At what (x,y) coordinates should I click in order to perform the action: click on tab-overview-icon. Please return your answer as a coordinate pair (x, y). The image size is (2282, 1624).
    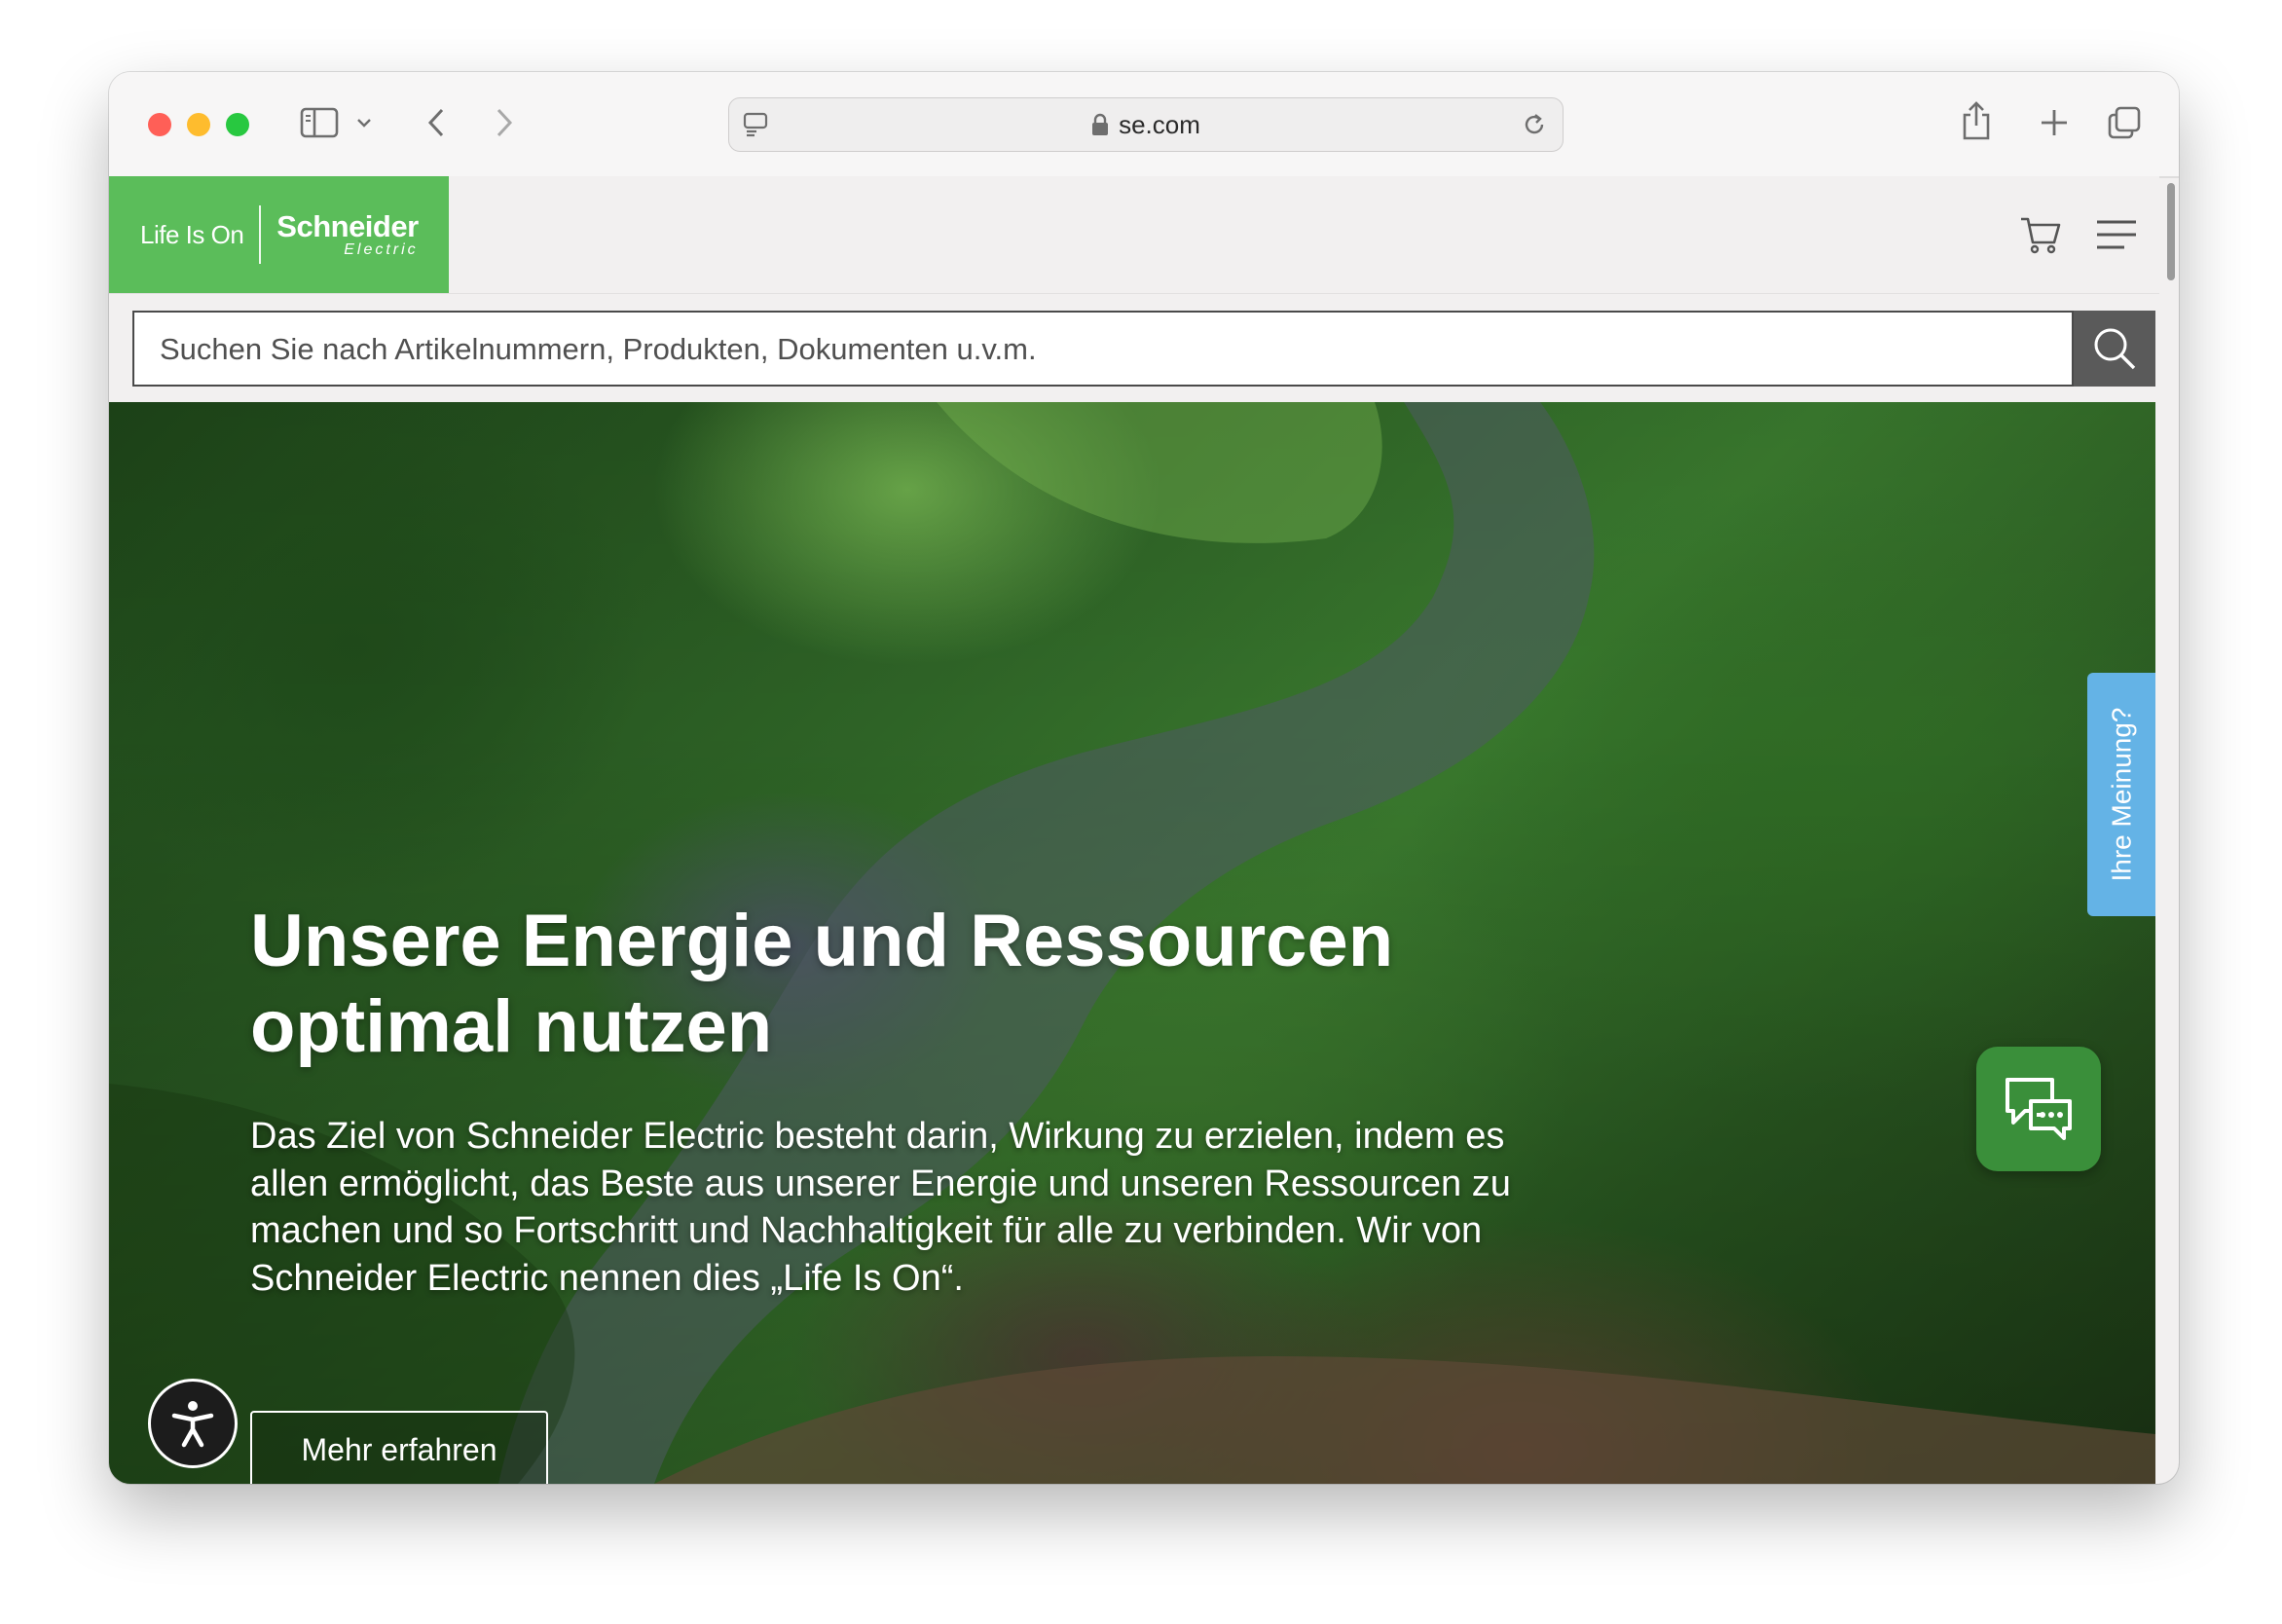
    Looking at the image, I should click on (2124, 122).